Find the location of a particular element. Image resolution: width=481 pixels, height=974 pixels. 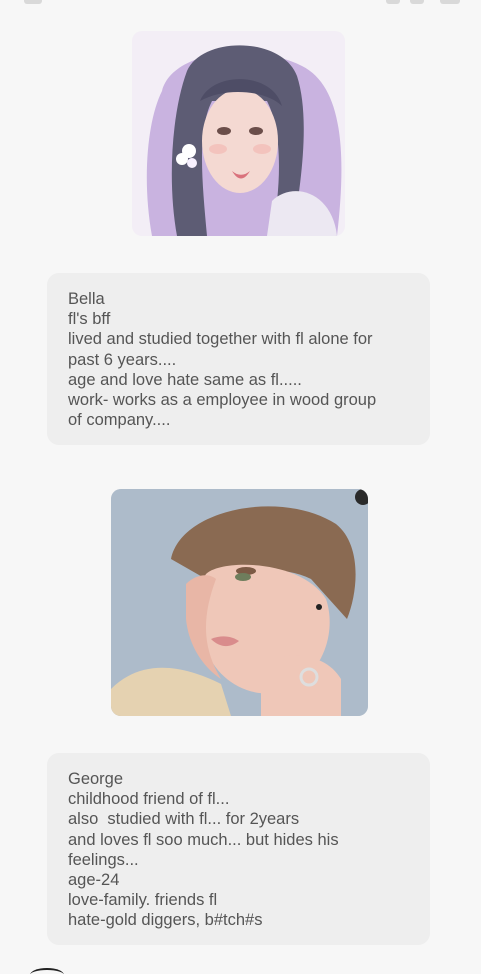

bella-work-line: work- works as a employee in wood group is located at coordinates (222, 400).